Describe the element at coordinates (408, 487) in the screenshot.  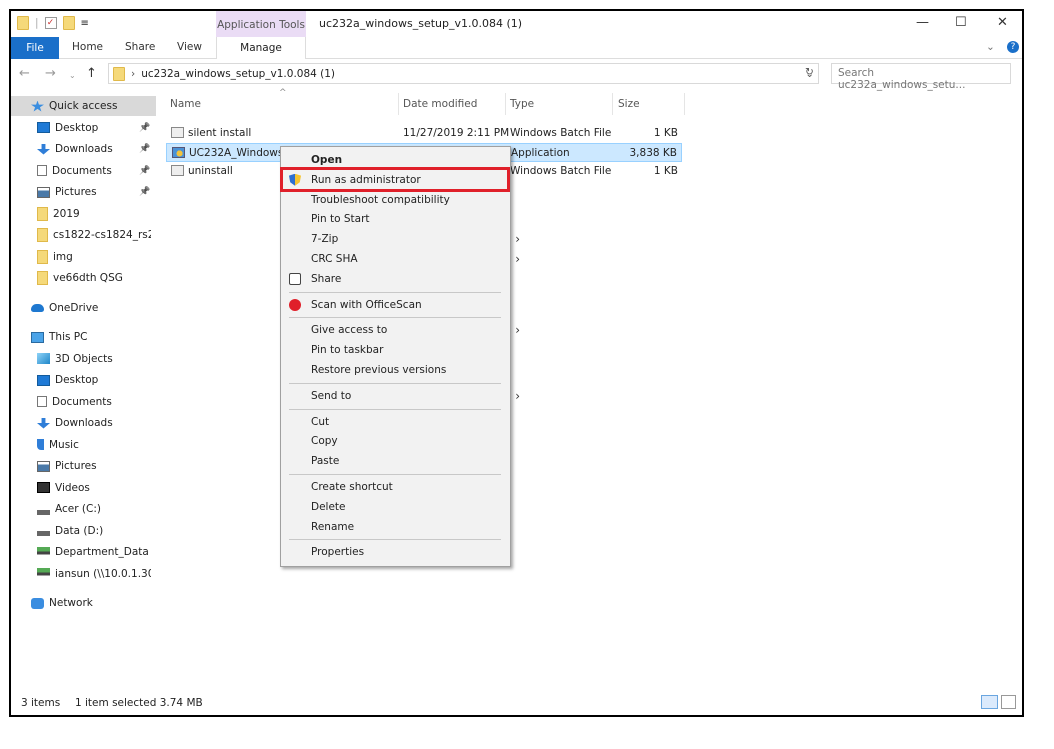
I see `menu-item-create-shortcut: Create shortcut` at that location.